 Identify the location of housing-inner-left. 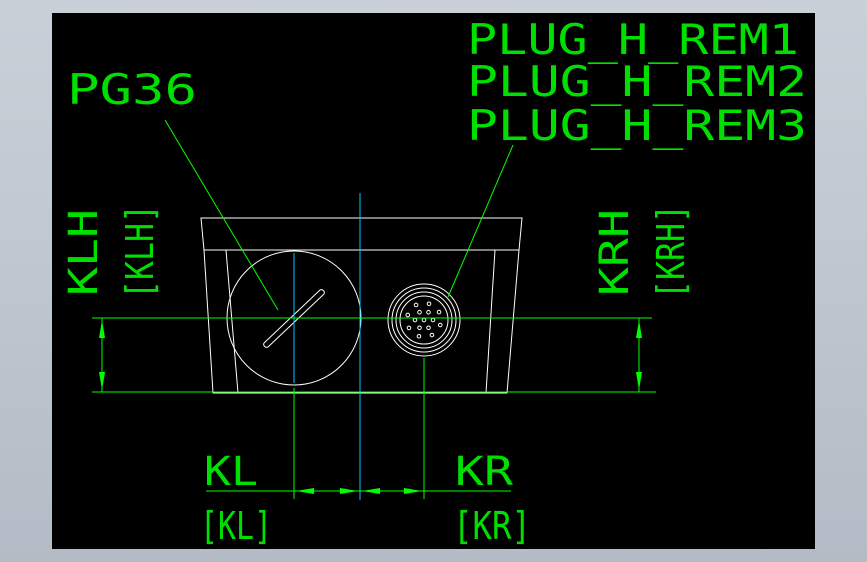
(232, 321).